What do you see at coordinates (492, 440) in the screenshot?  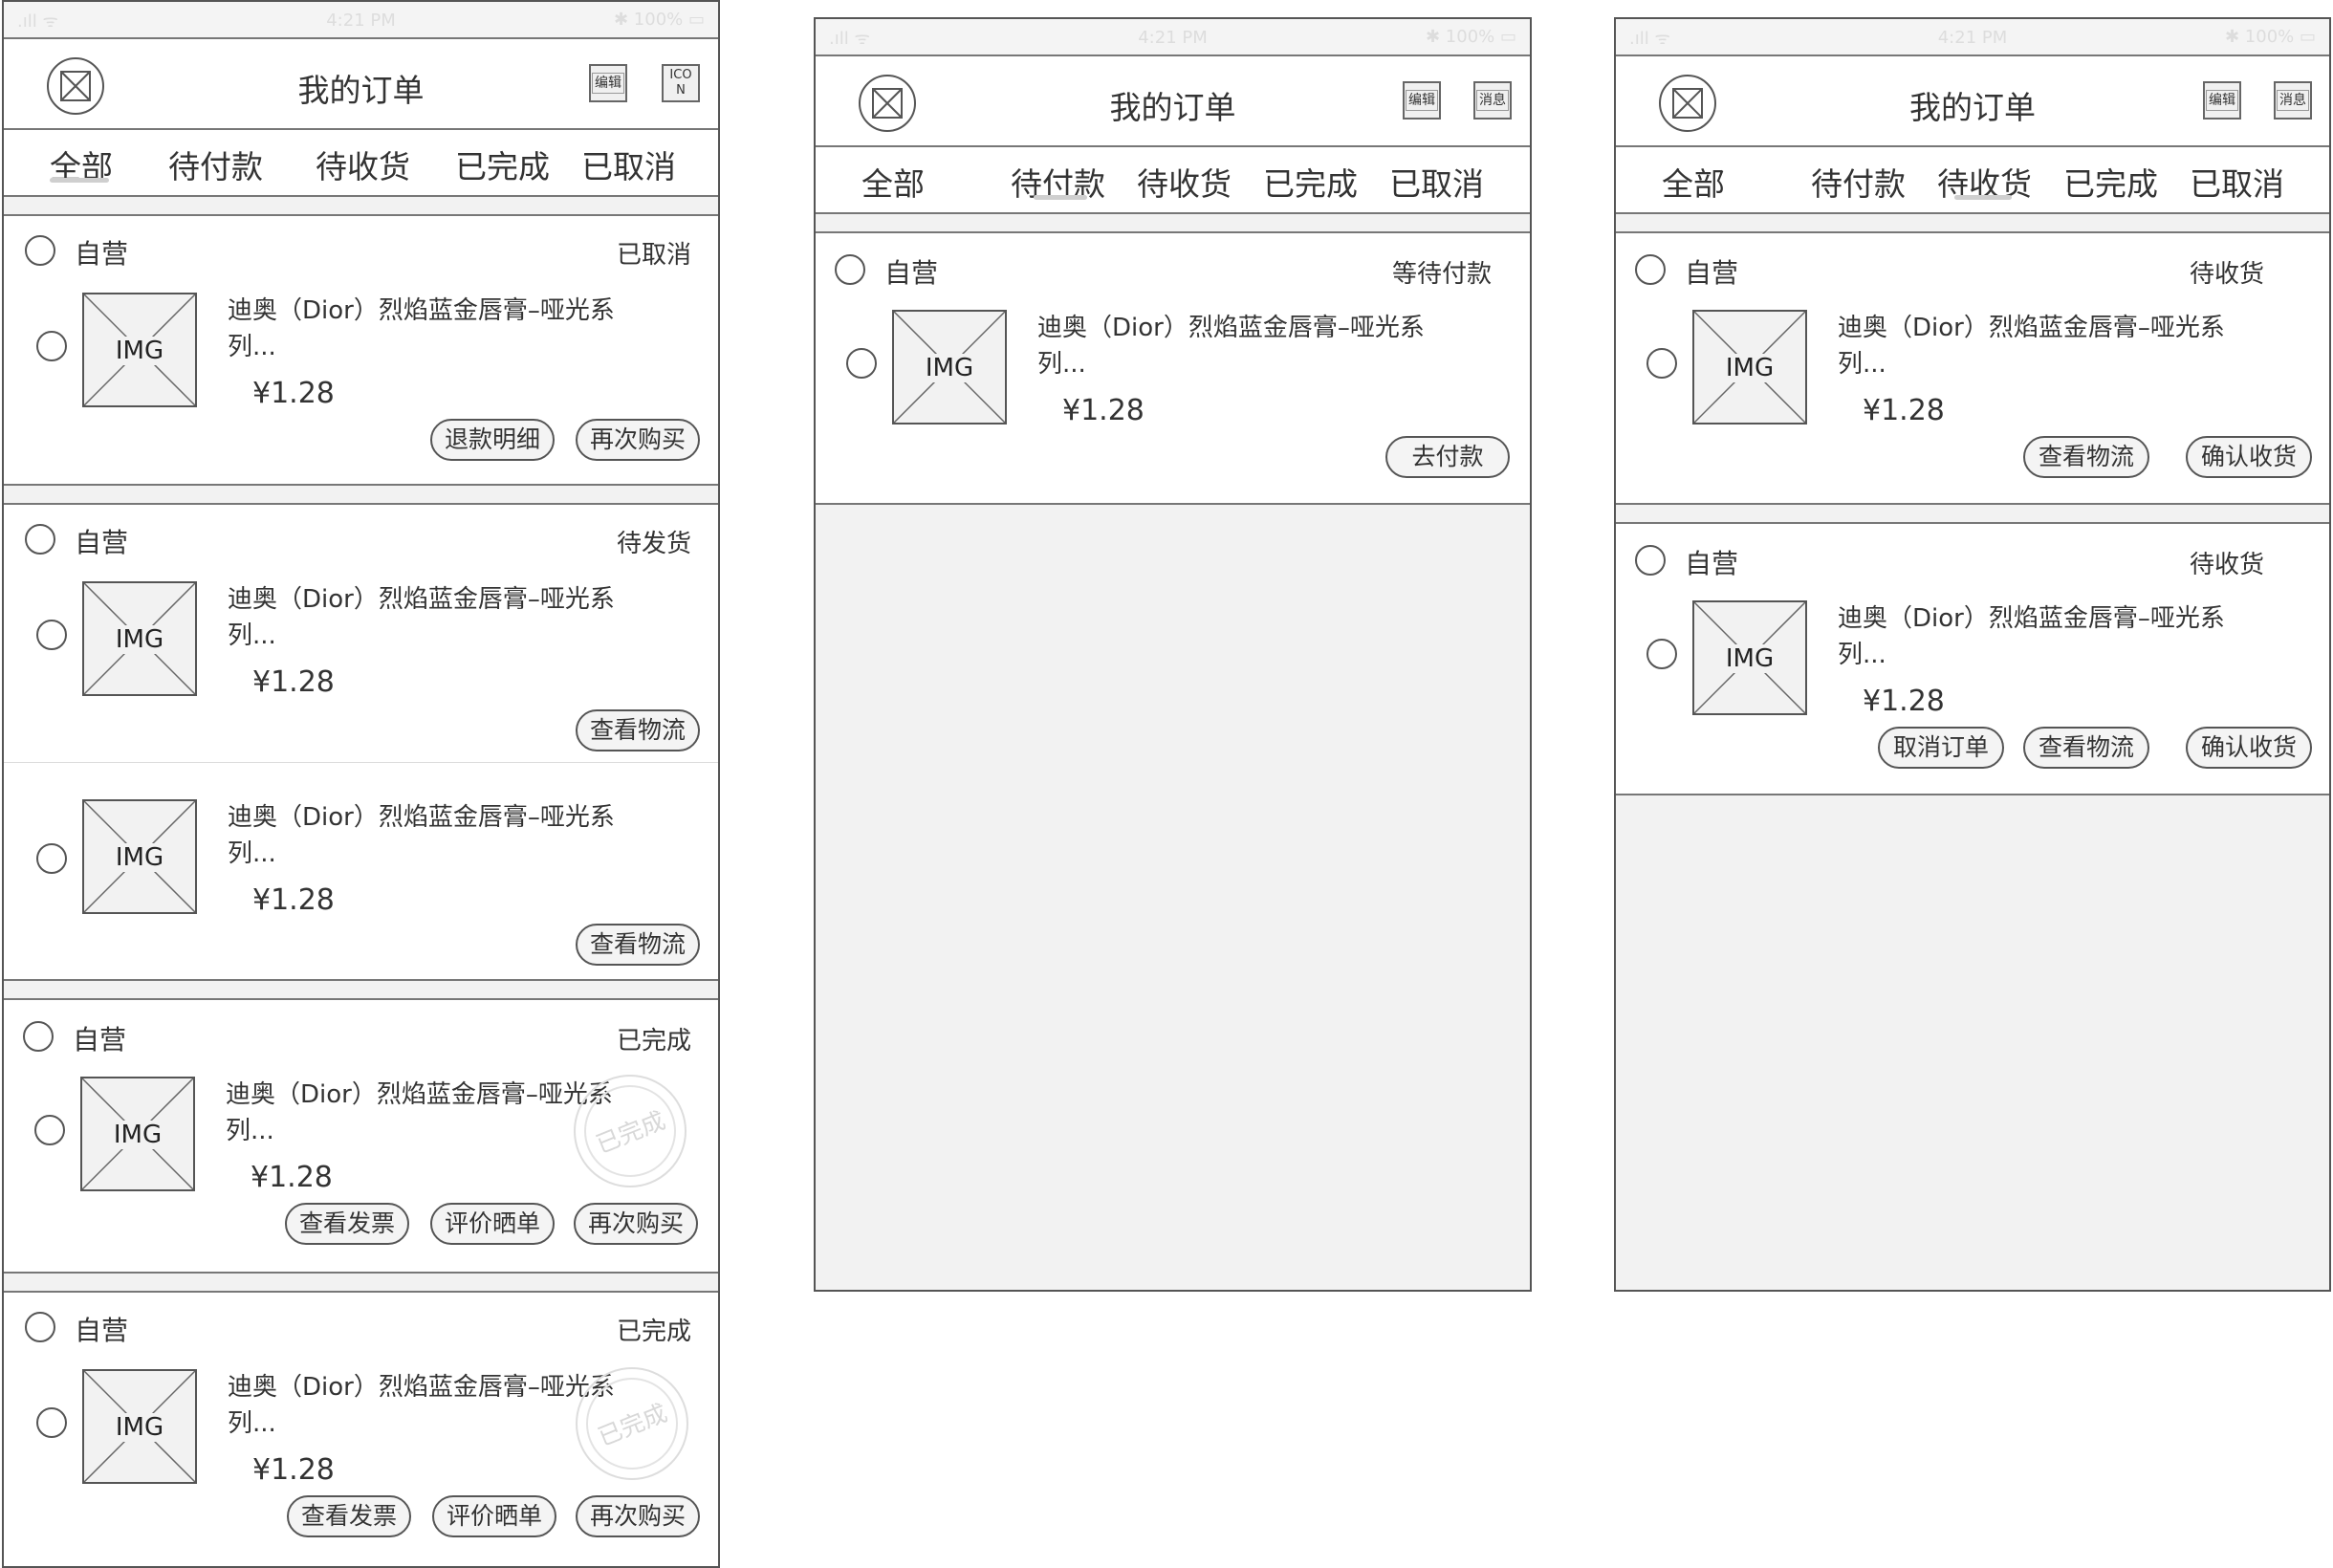 I see `refund-detail-button: 退款明细` at bounding box center [492, 440].